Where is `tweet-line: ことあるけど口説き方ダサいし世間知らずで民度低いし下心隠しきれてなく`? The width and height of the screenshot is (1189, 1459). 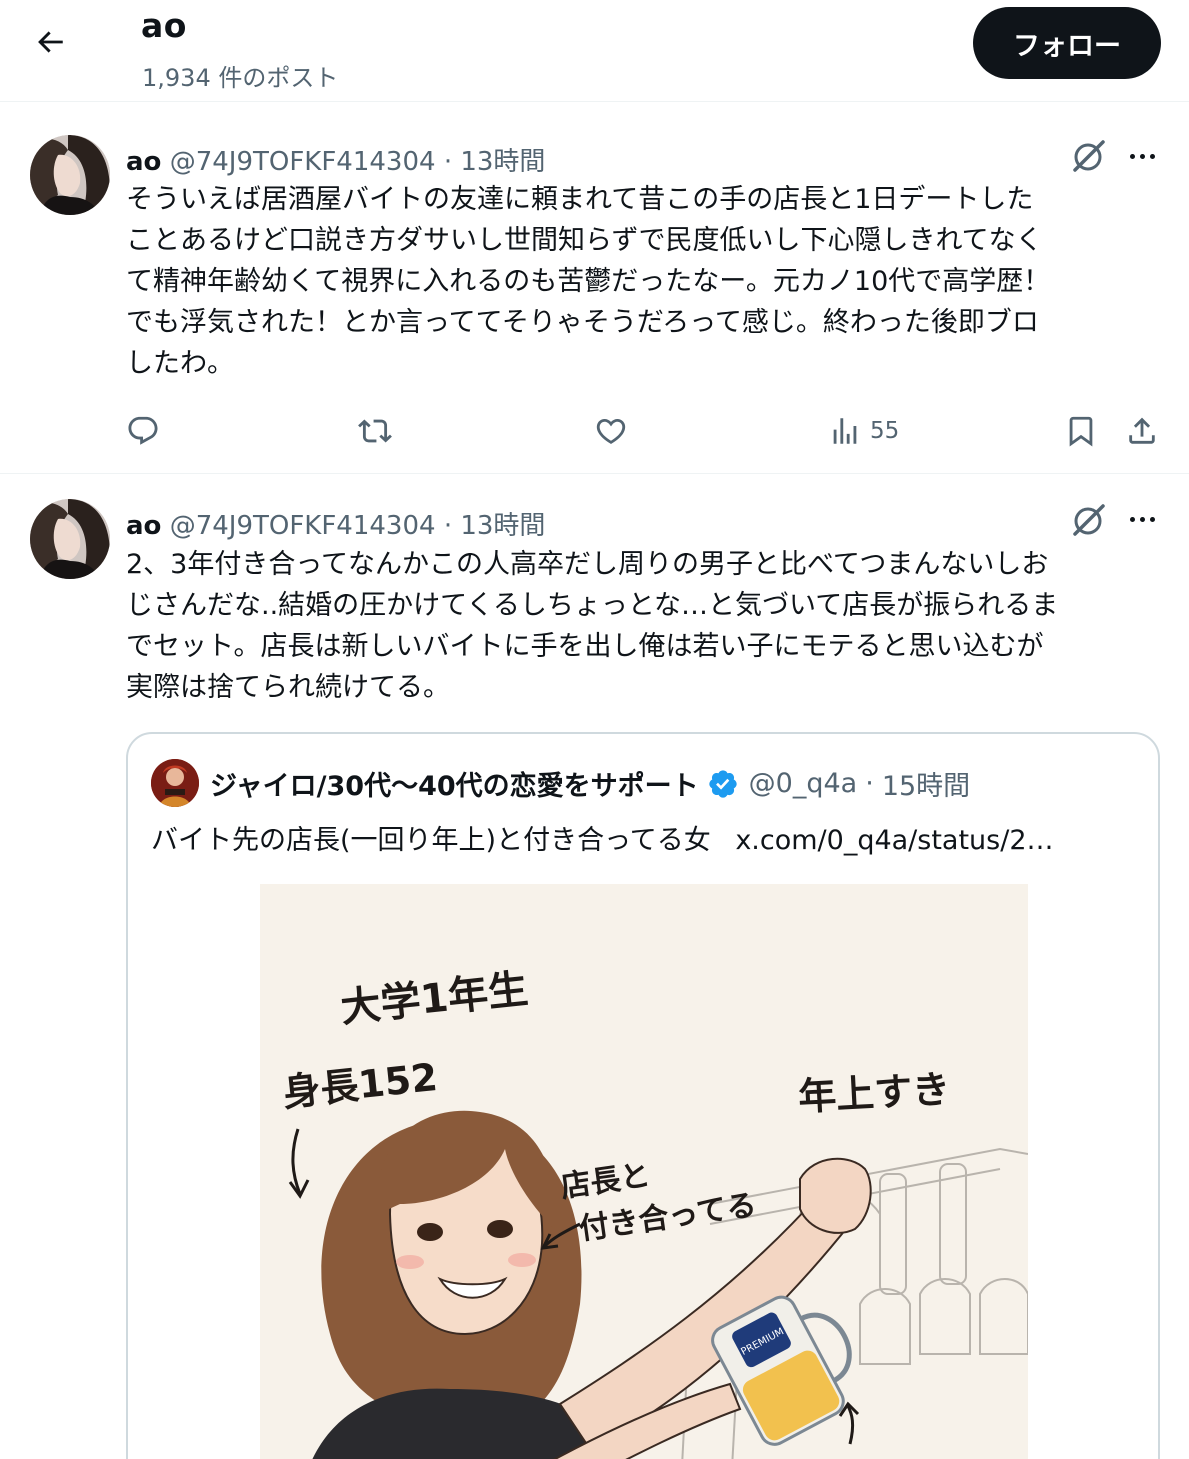 tweet-line: ことあるけど口説き方ダサいし世間知らずで民度低いし下心隠しきれてなく is located at coordinates (584, 240).